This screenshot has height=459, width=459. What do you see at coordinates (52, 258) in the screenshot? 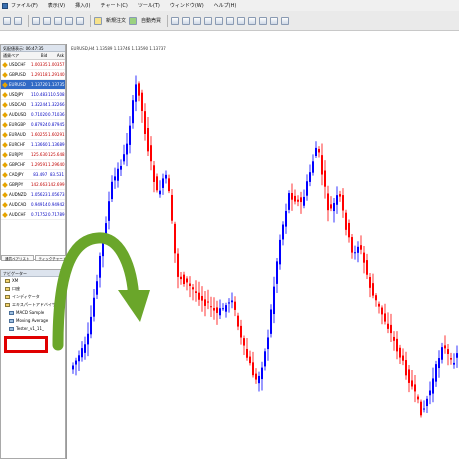
I see `tab-tick-chart: ティックチャート` at bounding box center [52, 258].